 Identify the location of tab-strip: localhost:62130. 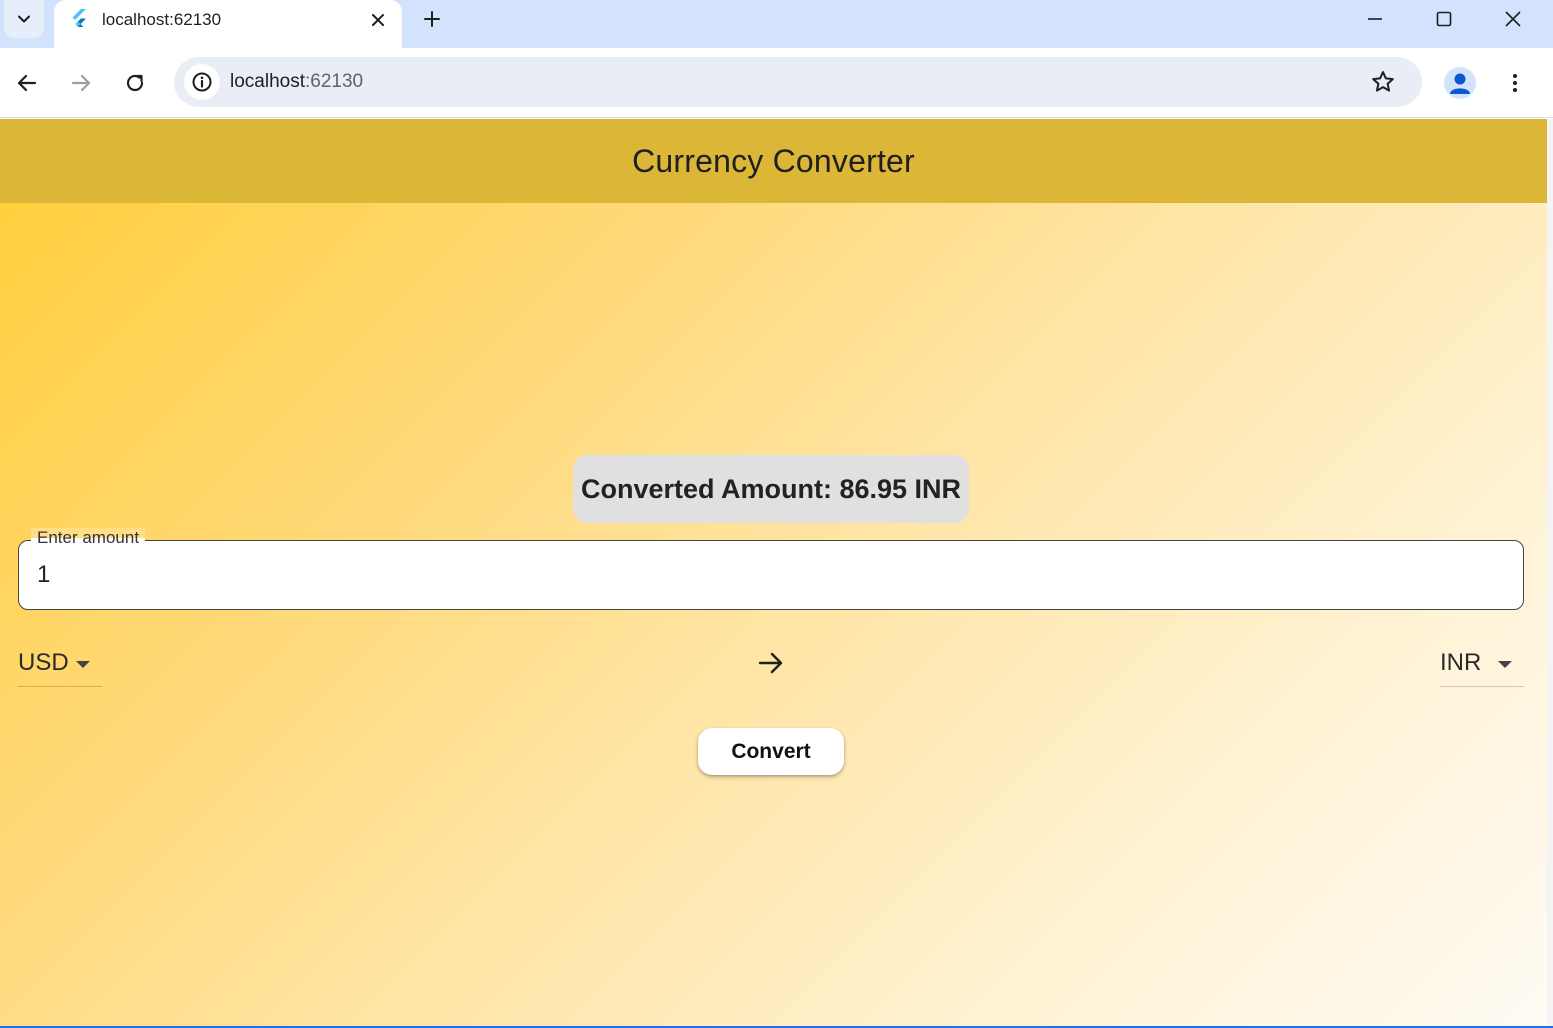
(776, 24).